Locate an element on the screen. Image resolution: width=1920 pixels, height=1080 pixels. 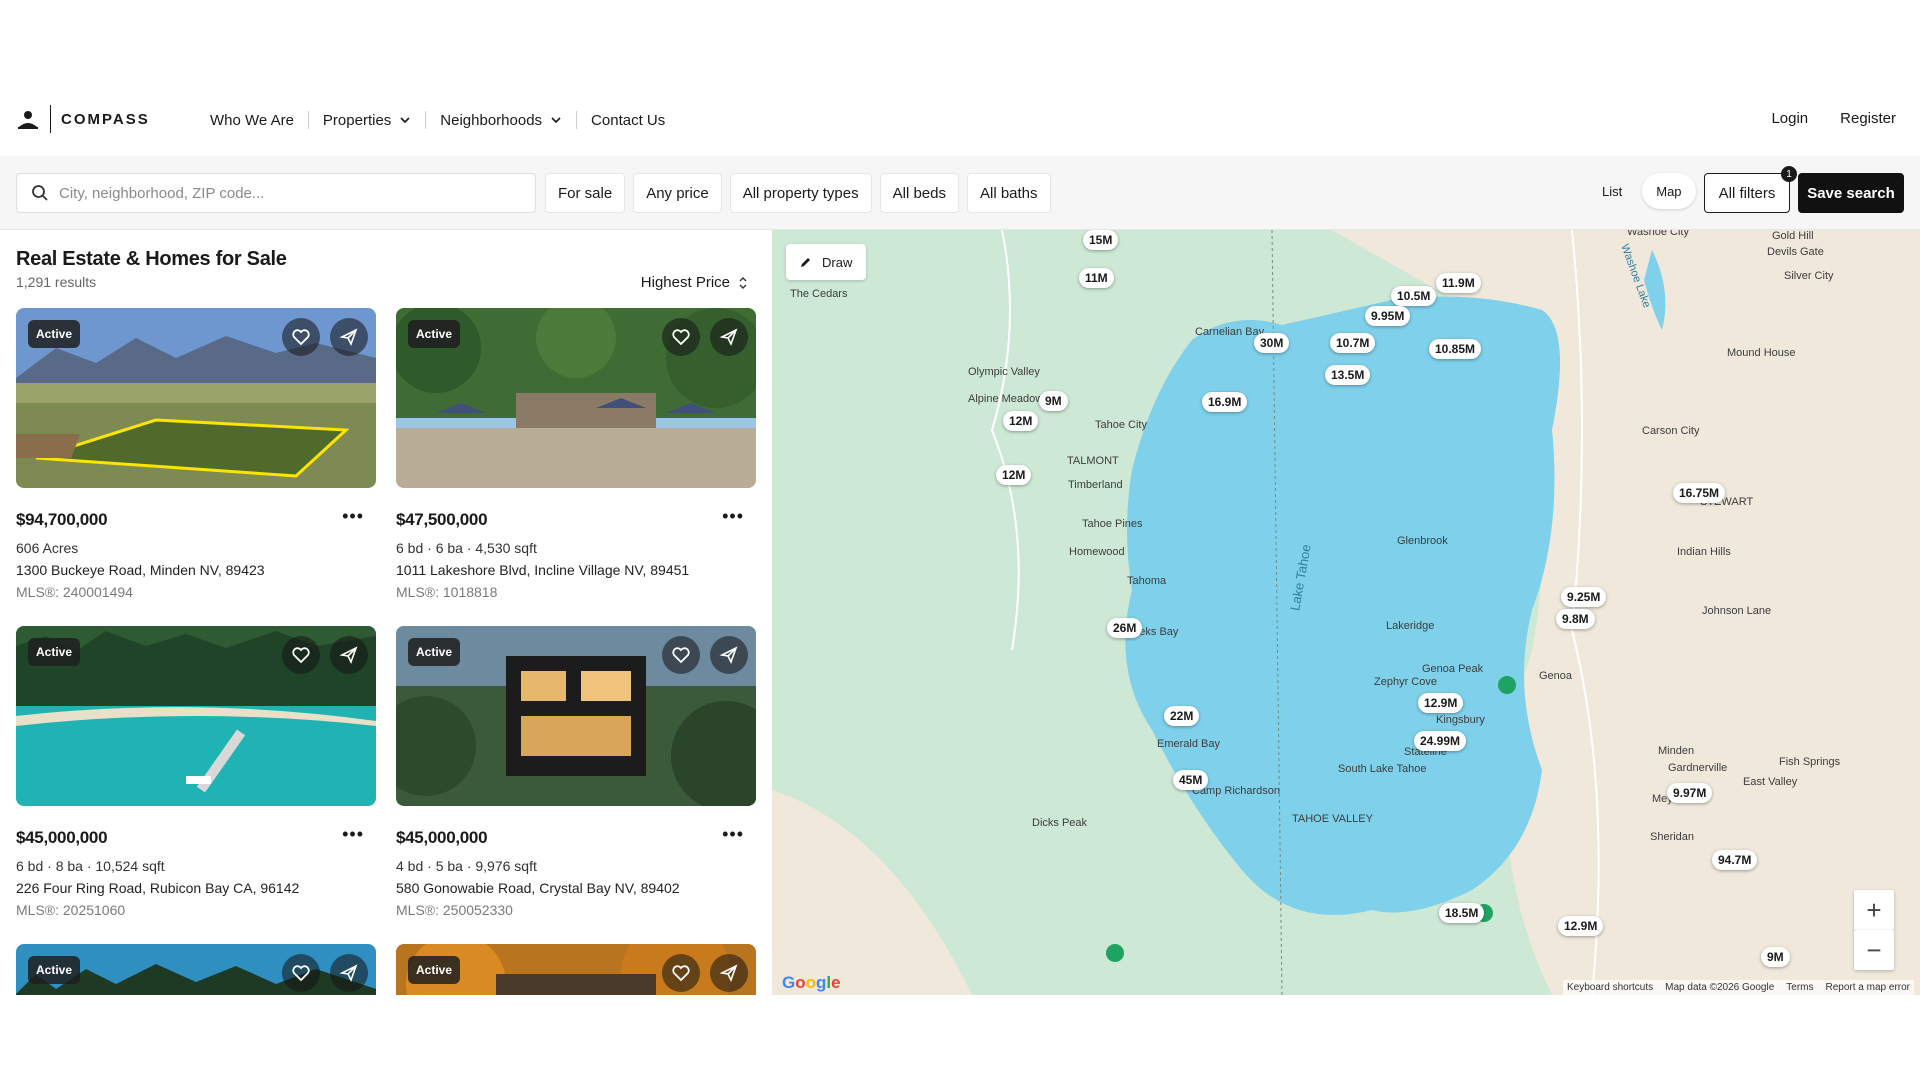
filter-for-sale: For sale is located at coordinates (585, 193).